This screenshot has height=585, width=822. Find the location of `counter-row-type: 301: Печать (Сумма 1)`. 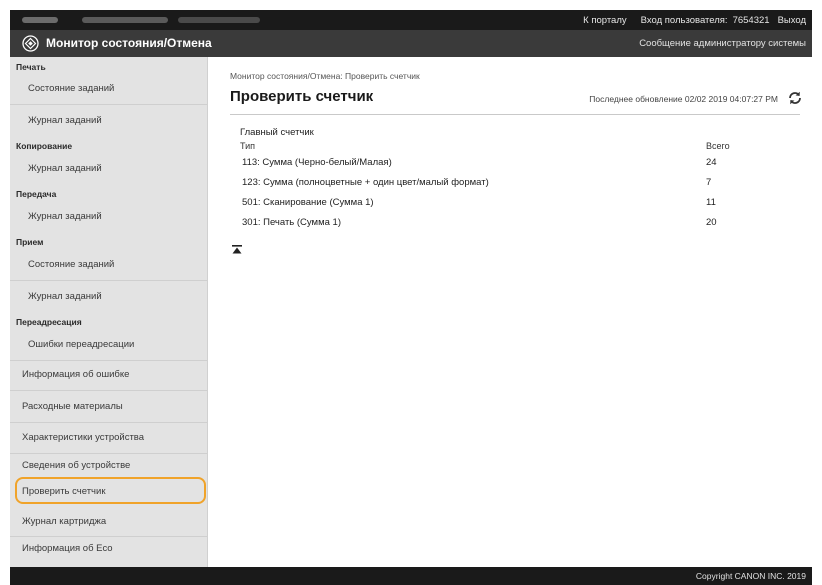

counter-row-type: 301: Печать (Сумма 1) is located at coordinates (291, 222).